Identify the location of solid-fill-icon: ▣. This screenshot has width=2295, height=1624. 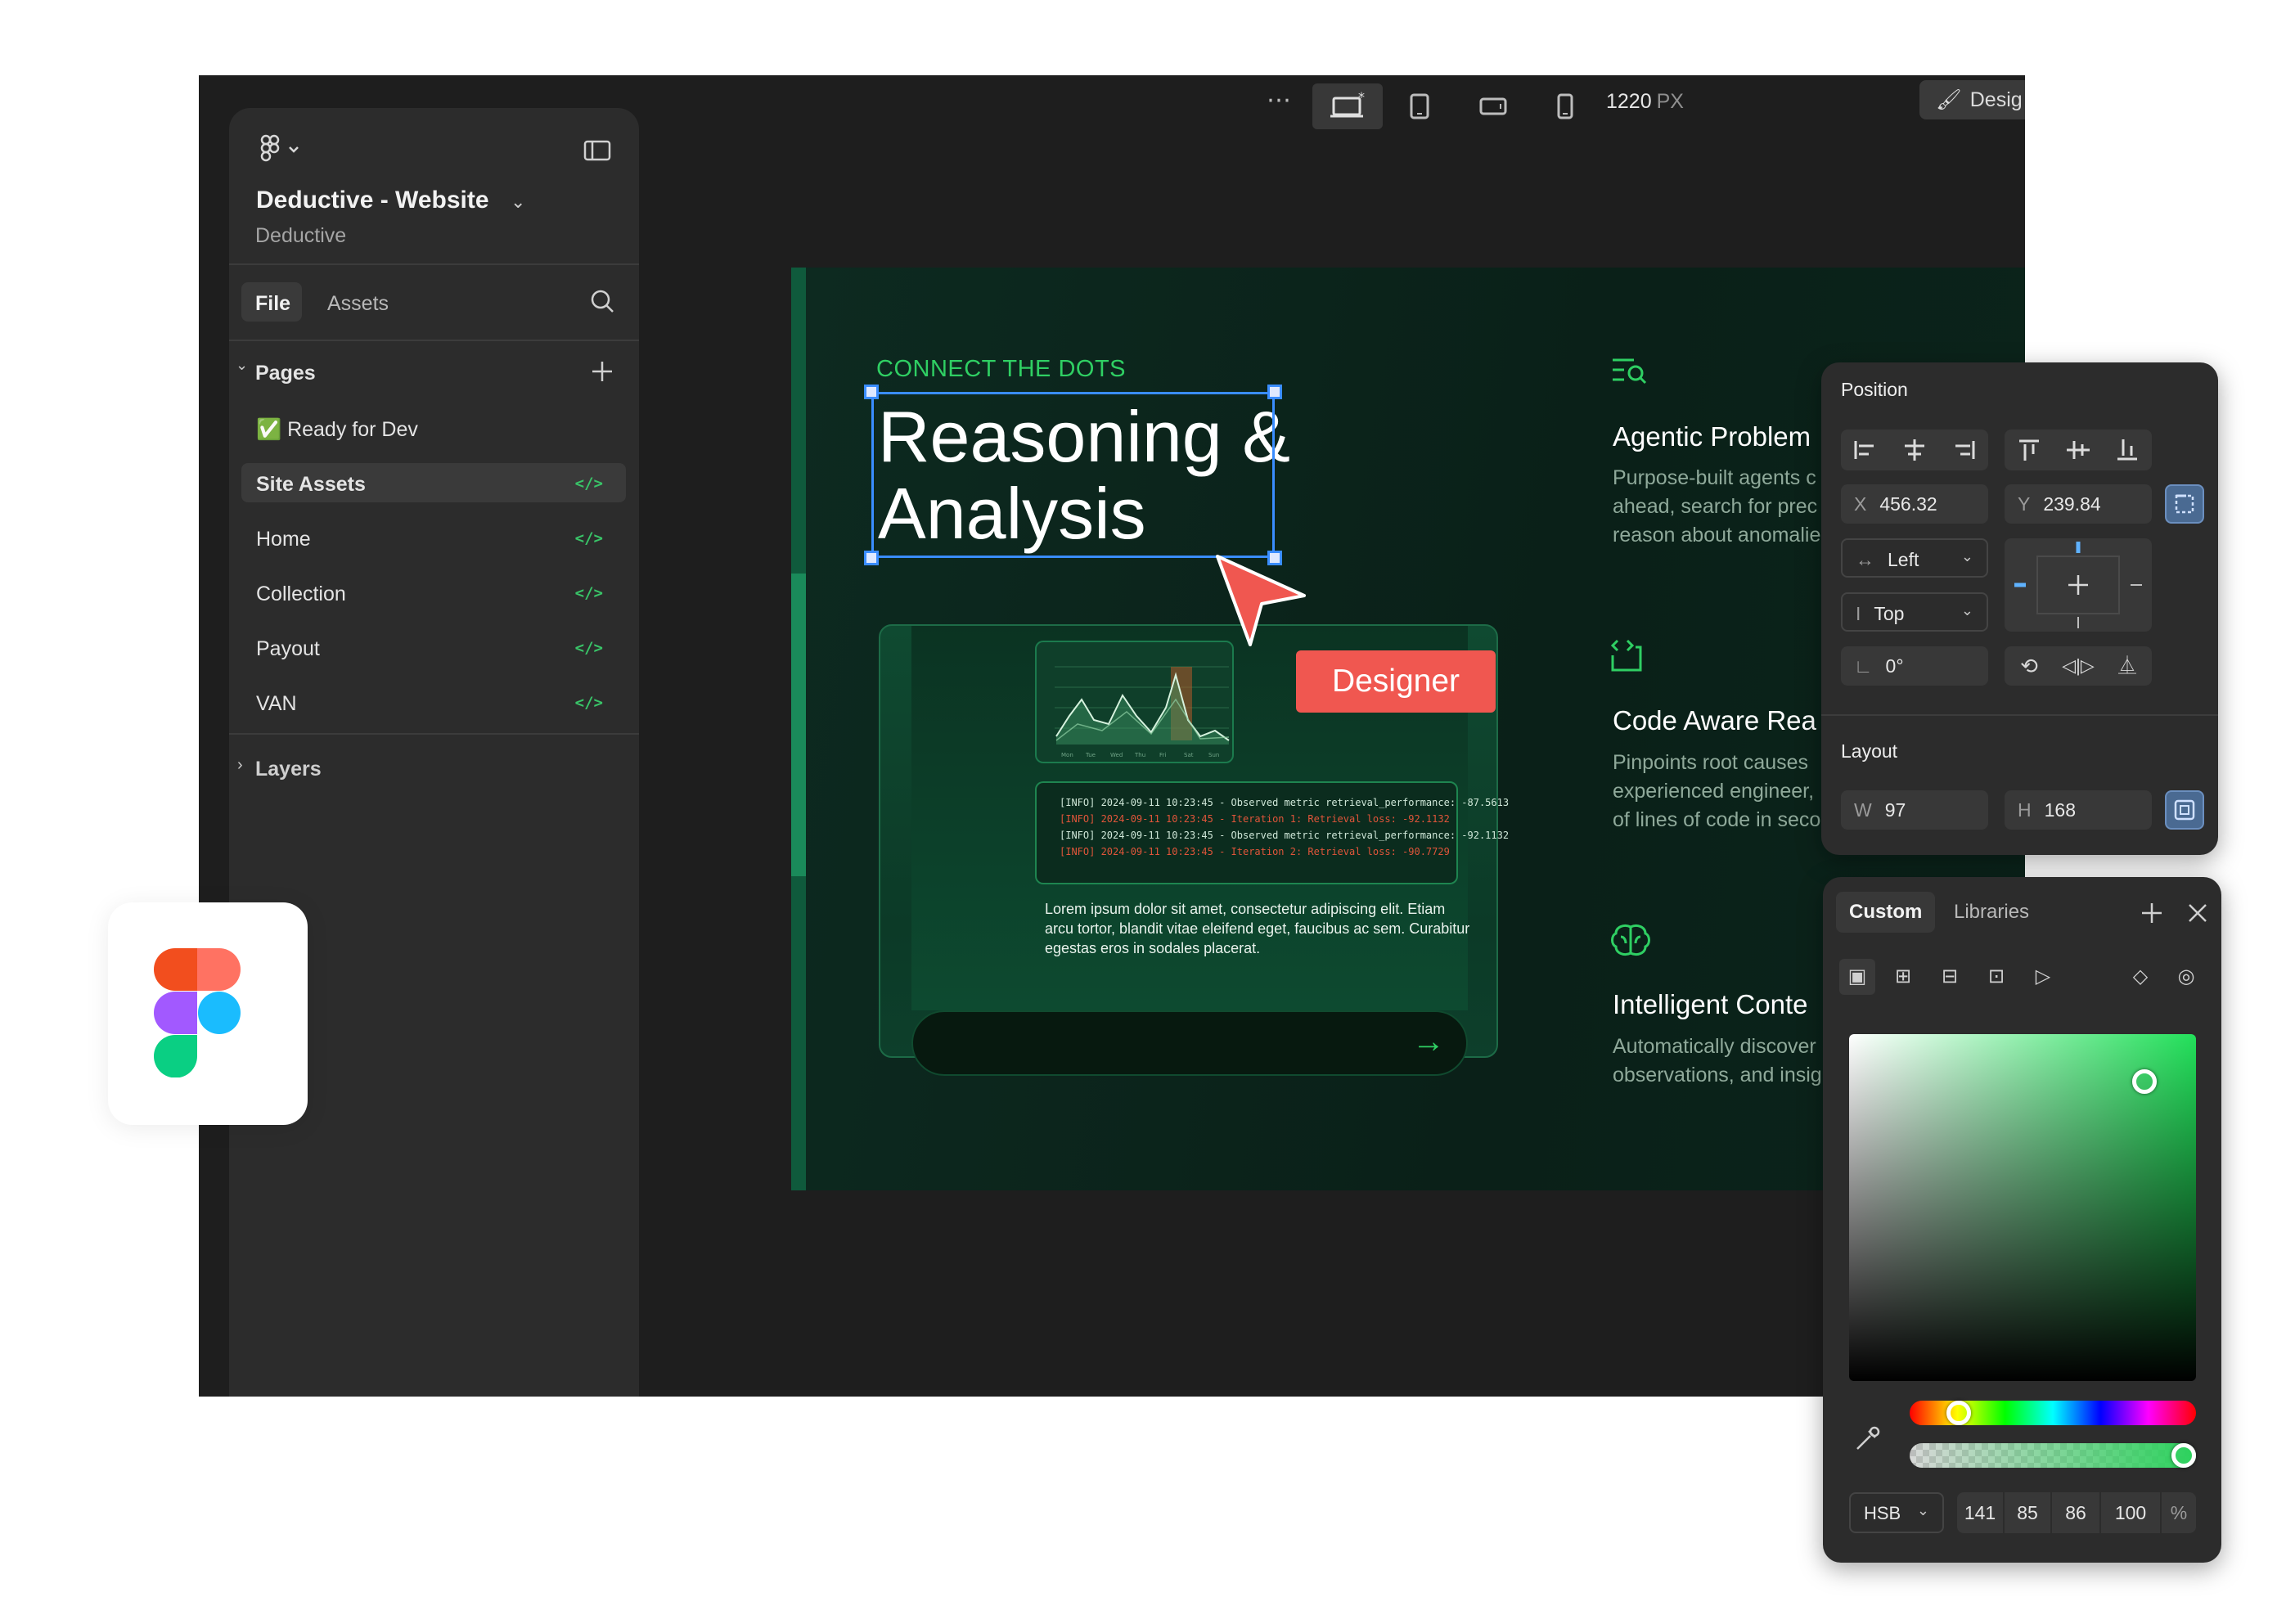
(1857, 977).